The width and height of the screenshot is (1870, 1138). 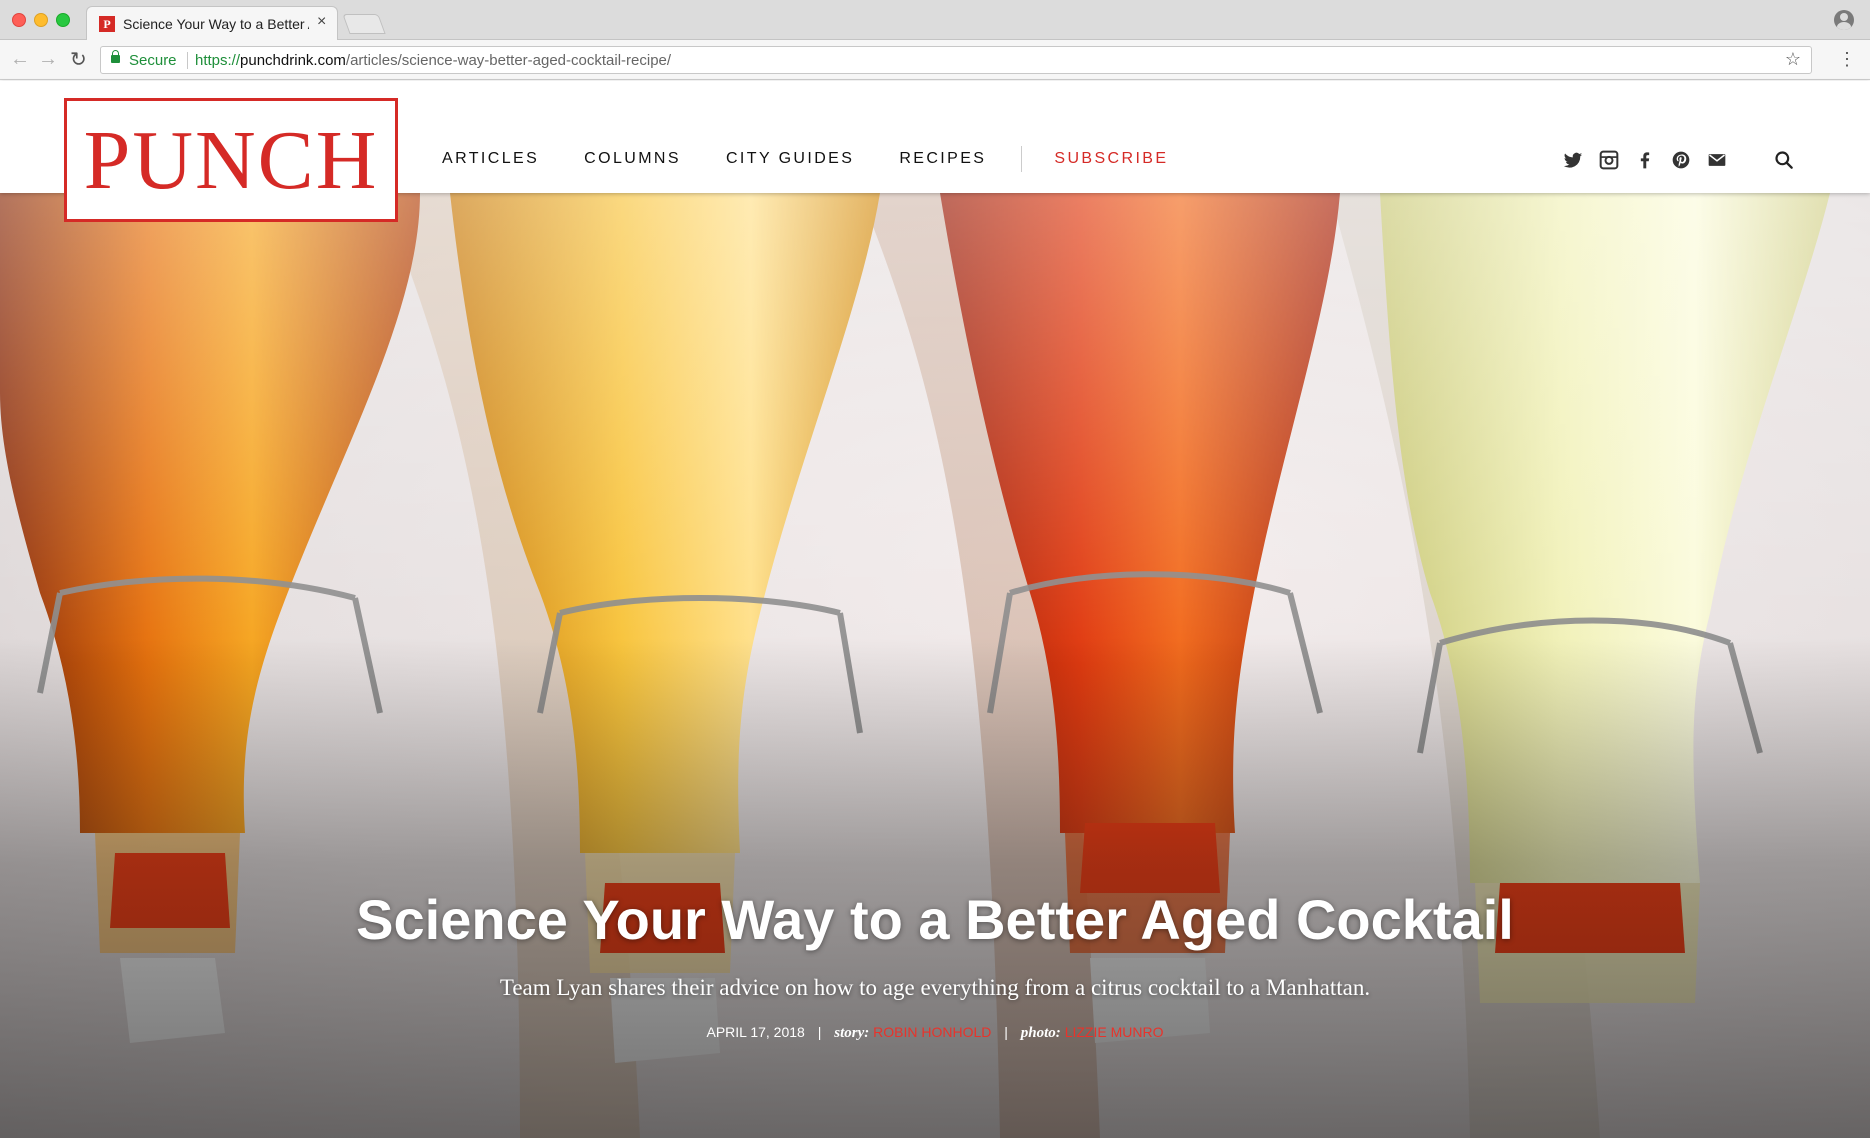 What do you see at coordinates (78, 59) in the screenshot?
I see `reload-icon: ↻` at bounding box center [78, 59].